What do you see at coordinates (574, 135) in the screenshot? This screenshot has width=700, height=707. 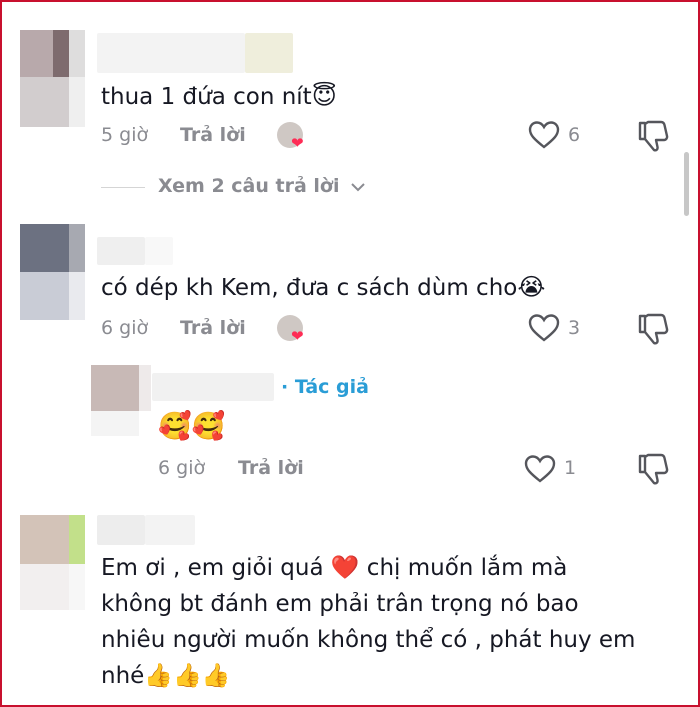 I see `like-count: 6` at bounding box center [574, 135].